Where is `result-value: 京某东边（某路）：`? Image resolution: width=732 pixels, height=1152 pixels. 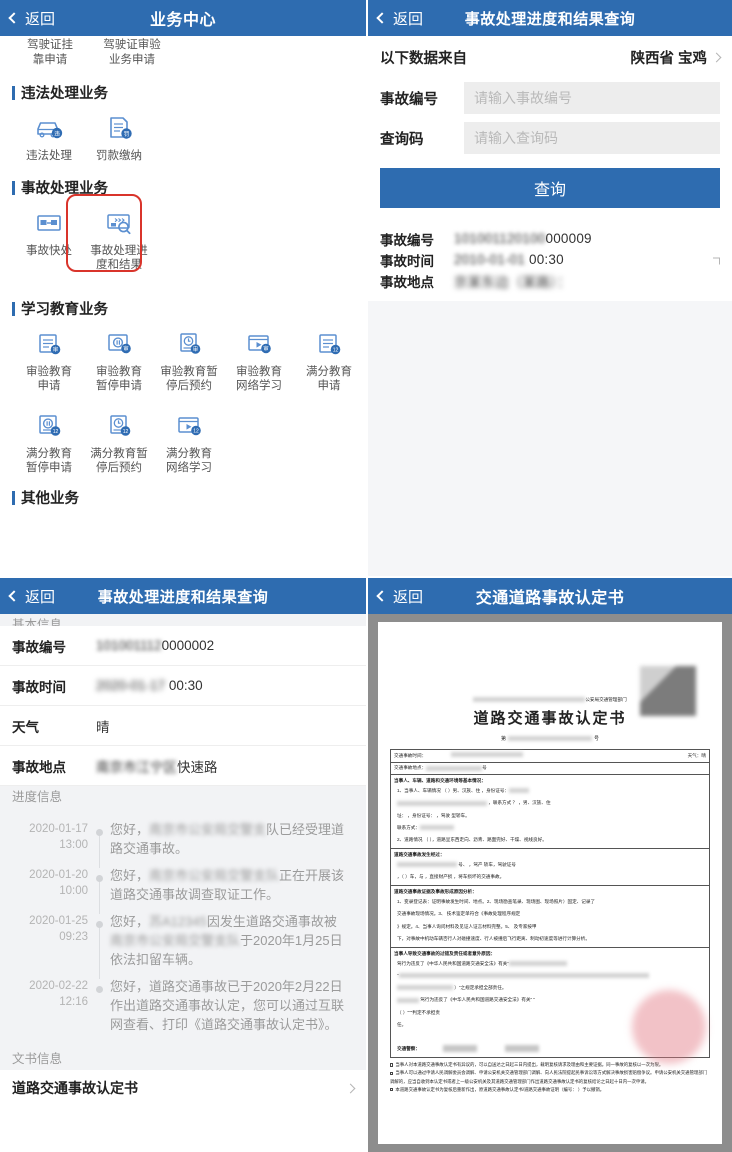
result-value: 京某东边（某路）： is located at coordinates (512, 281).